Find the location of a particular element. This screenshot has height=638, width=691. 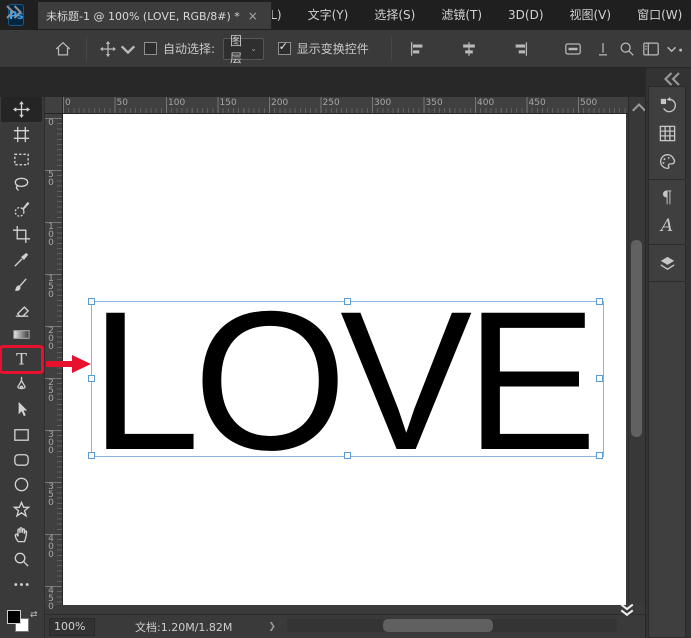

ruler-label: 400 is located at coordinates (486, 103).